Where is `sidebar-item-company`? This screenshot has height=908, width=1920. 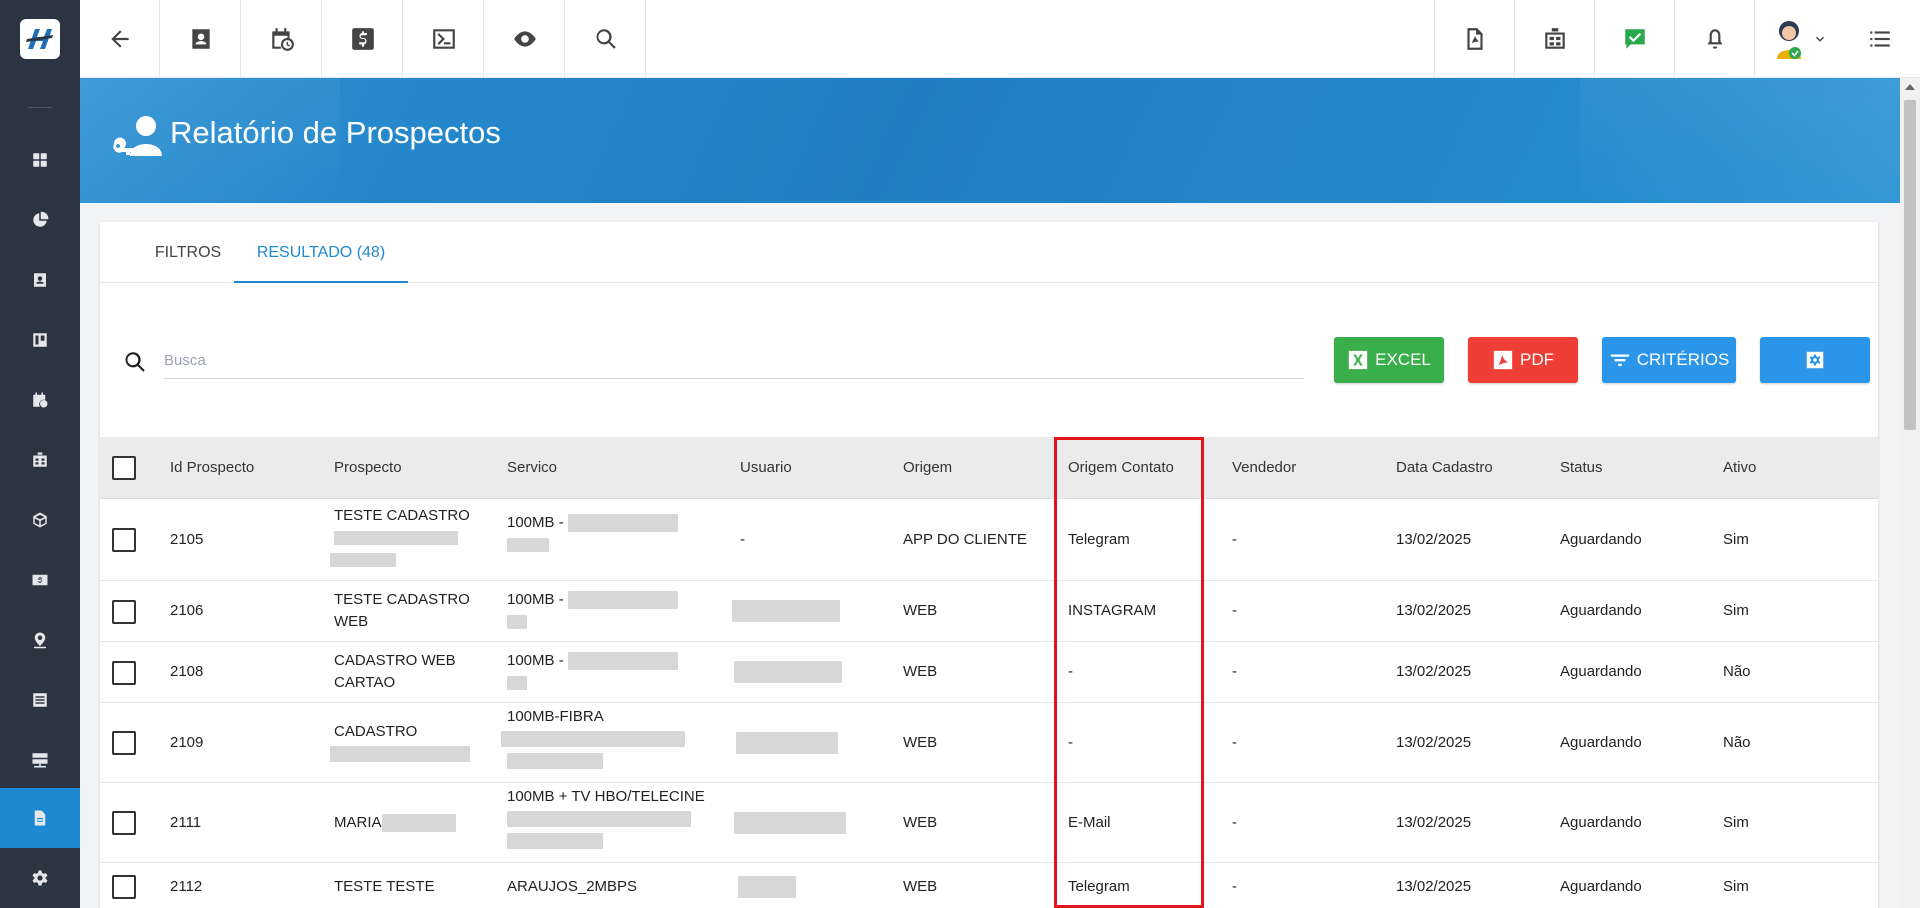
sidebar-item-company is located at coordinates (40, 460).